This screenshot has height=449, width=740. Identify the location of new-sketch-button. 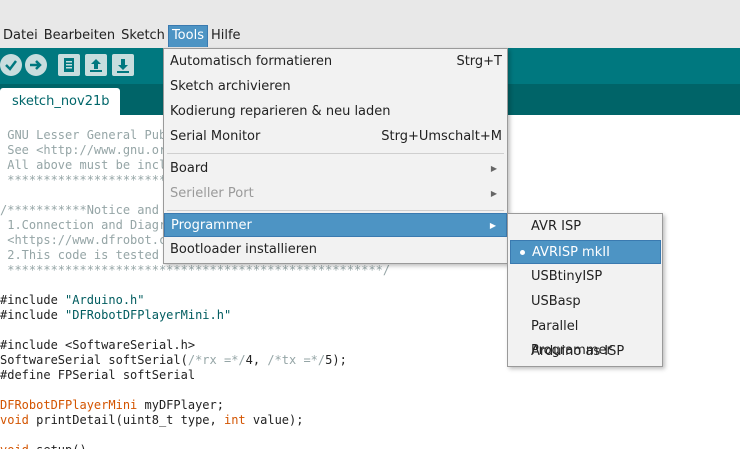
(69, 65).